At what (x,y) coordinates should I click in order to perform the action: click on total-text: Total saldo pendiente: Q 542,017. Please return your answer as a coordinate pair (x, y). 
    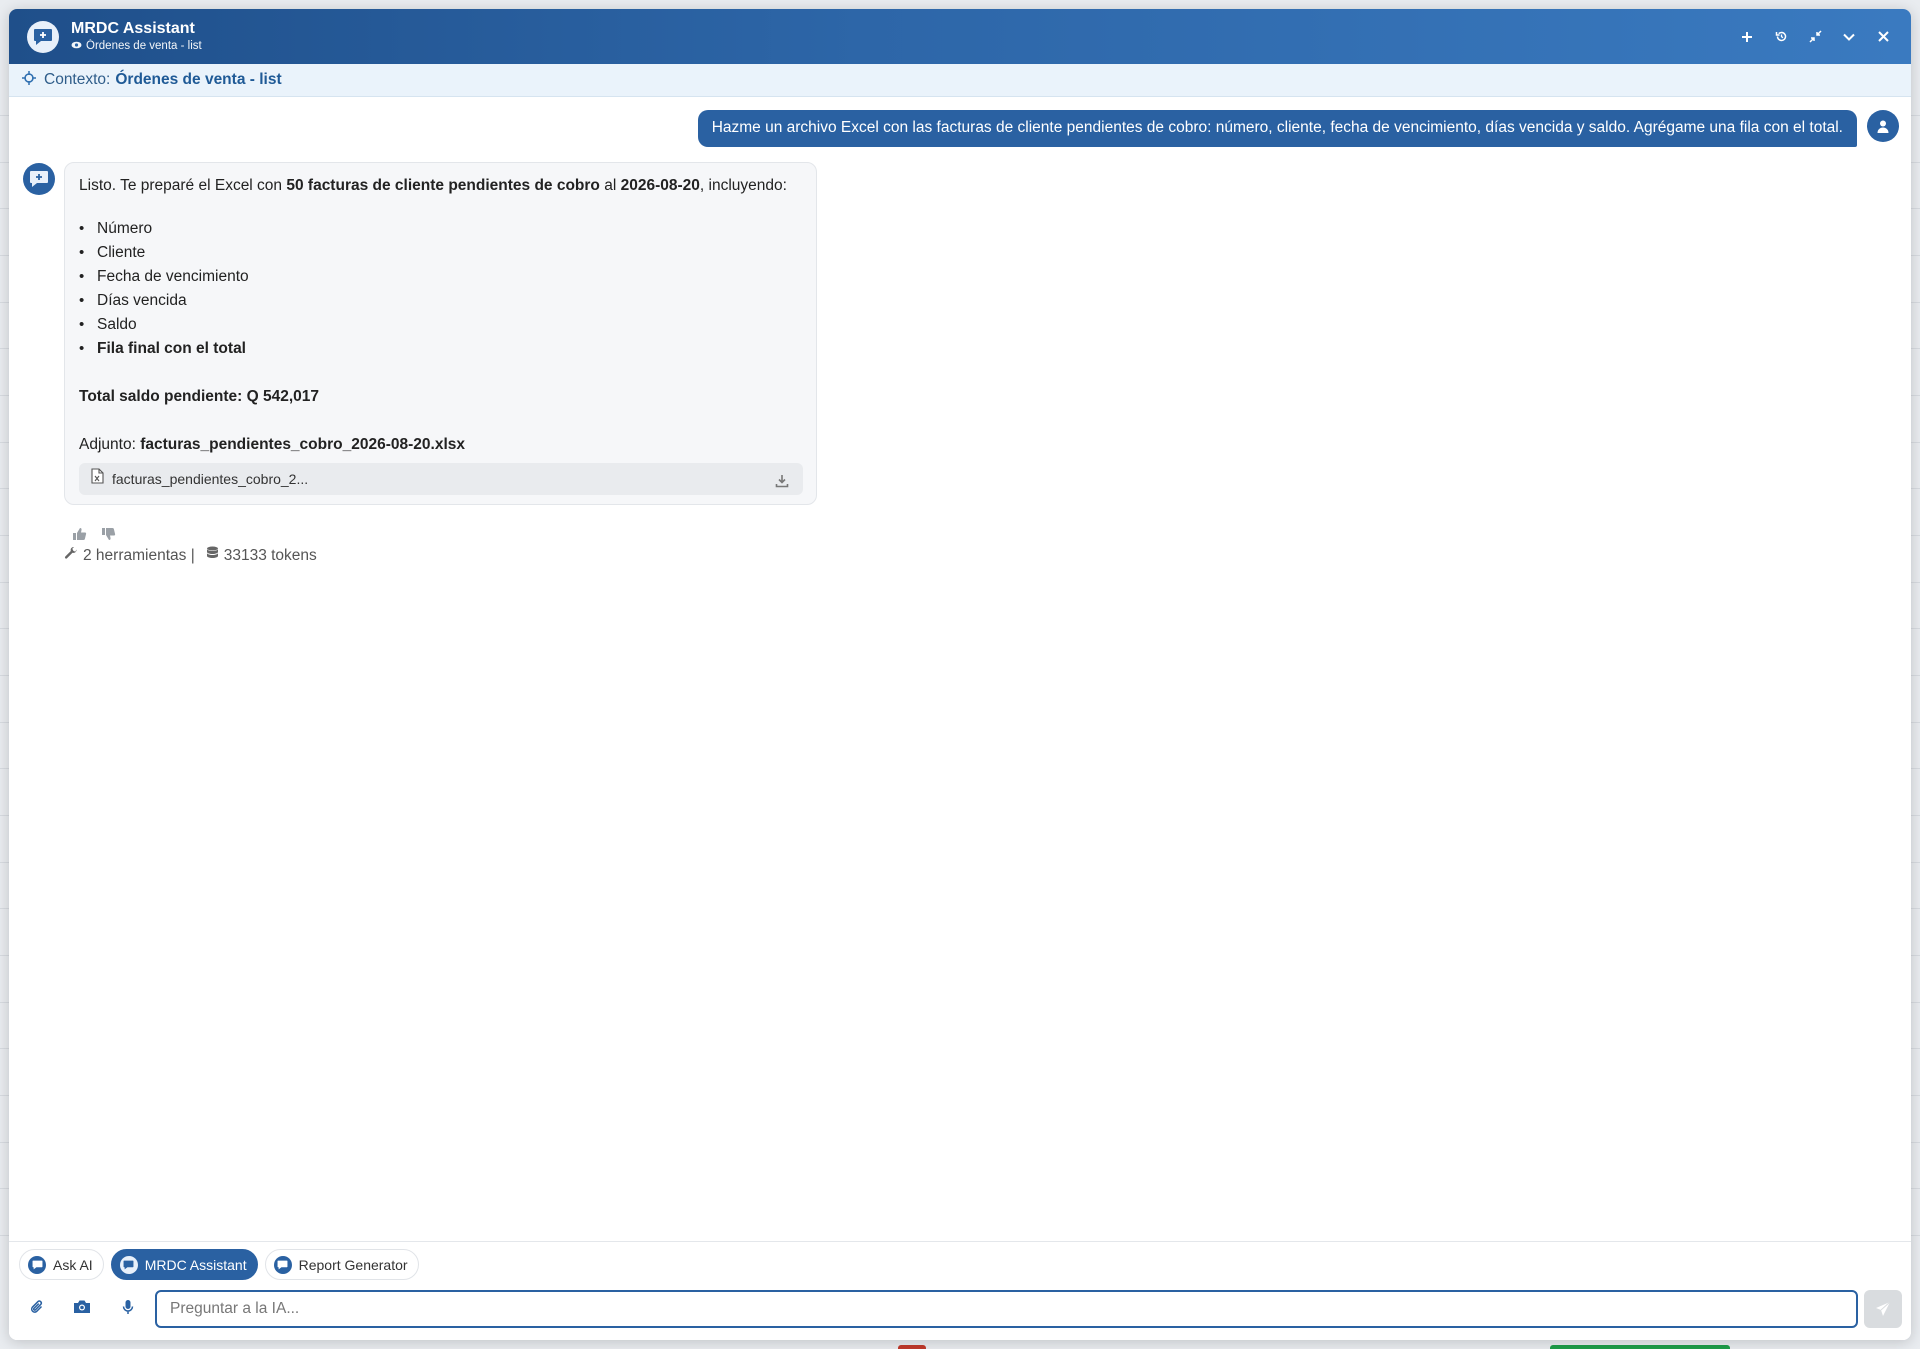
    Looking at the image, I should click on (199, 396).